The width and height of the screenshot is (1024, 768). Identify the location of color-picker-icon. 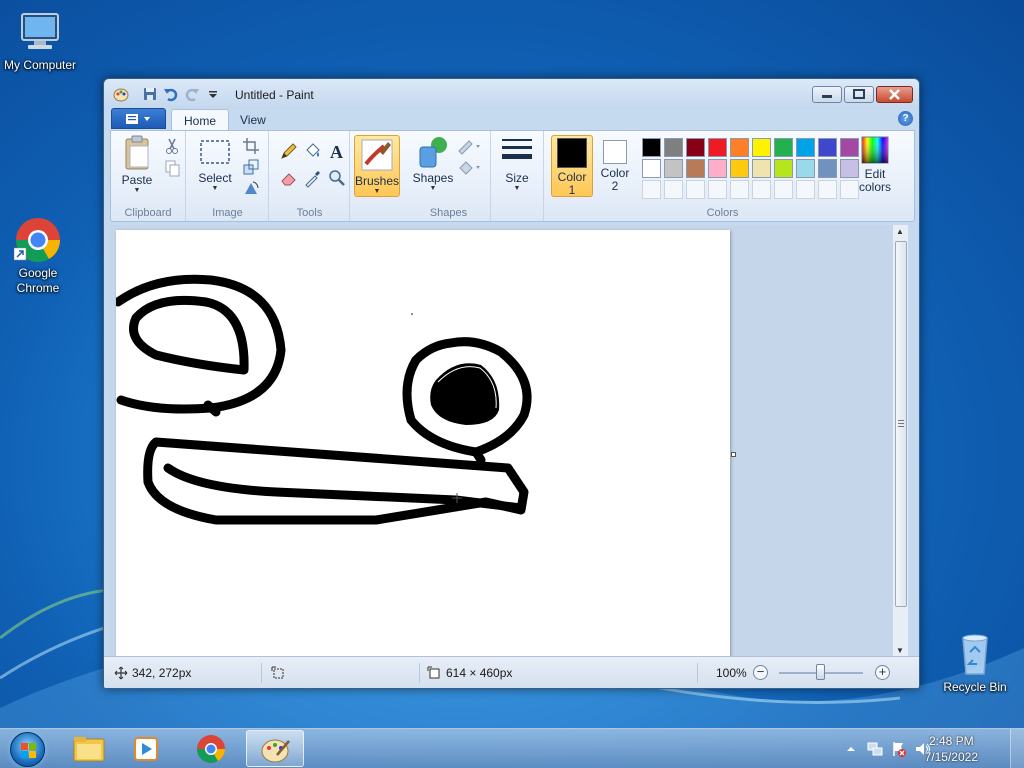
(312, 178).